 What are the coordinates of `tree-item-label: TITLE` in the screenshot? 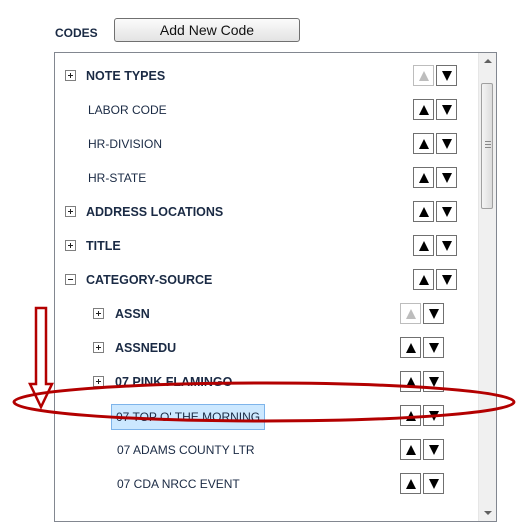 It's located at (103, 246).